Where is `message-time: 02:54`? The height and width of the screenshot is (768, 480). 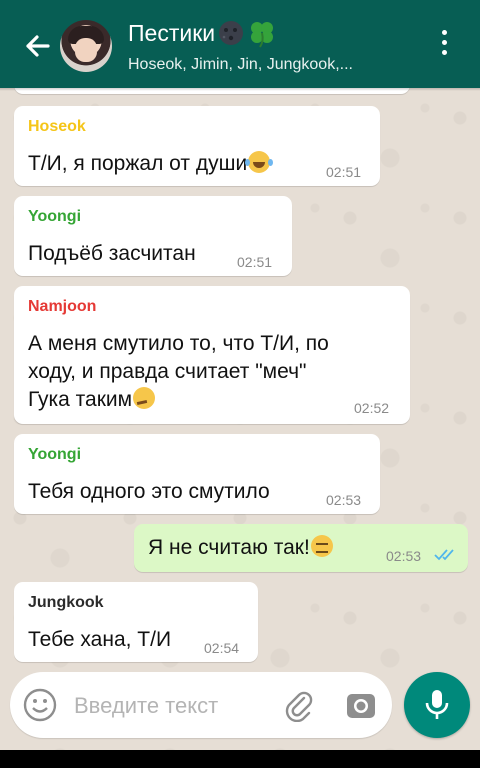 message-time: 02:54 is located at coordinates (222, 648).